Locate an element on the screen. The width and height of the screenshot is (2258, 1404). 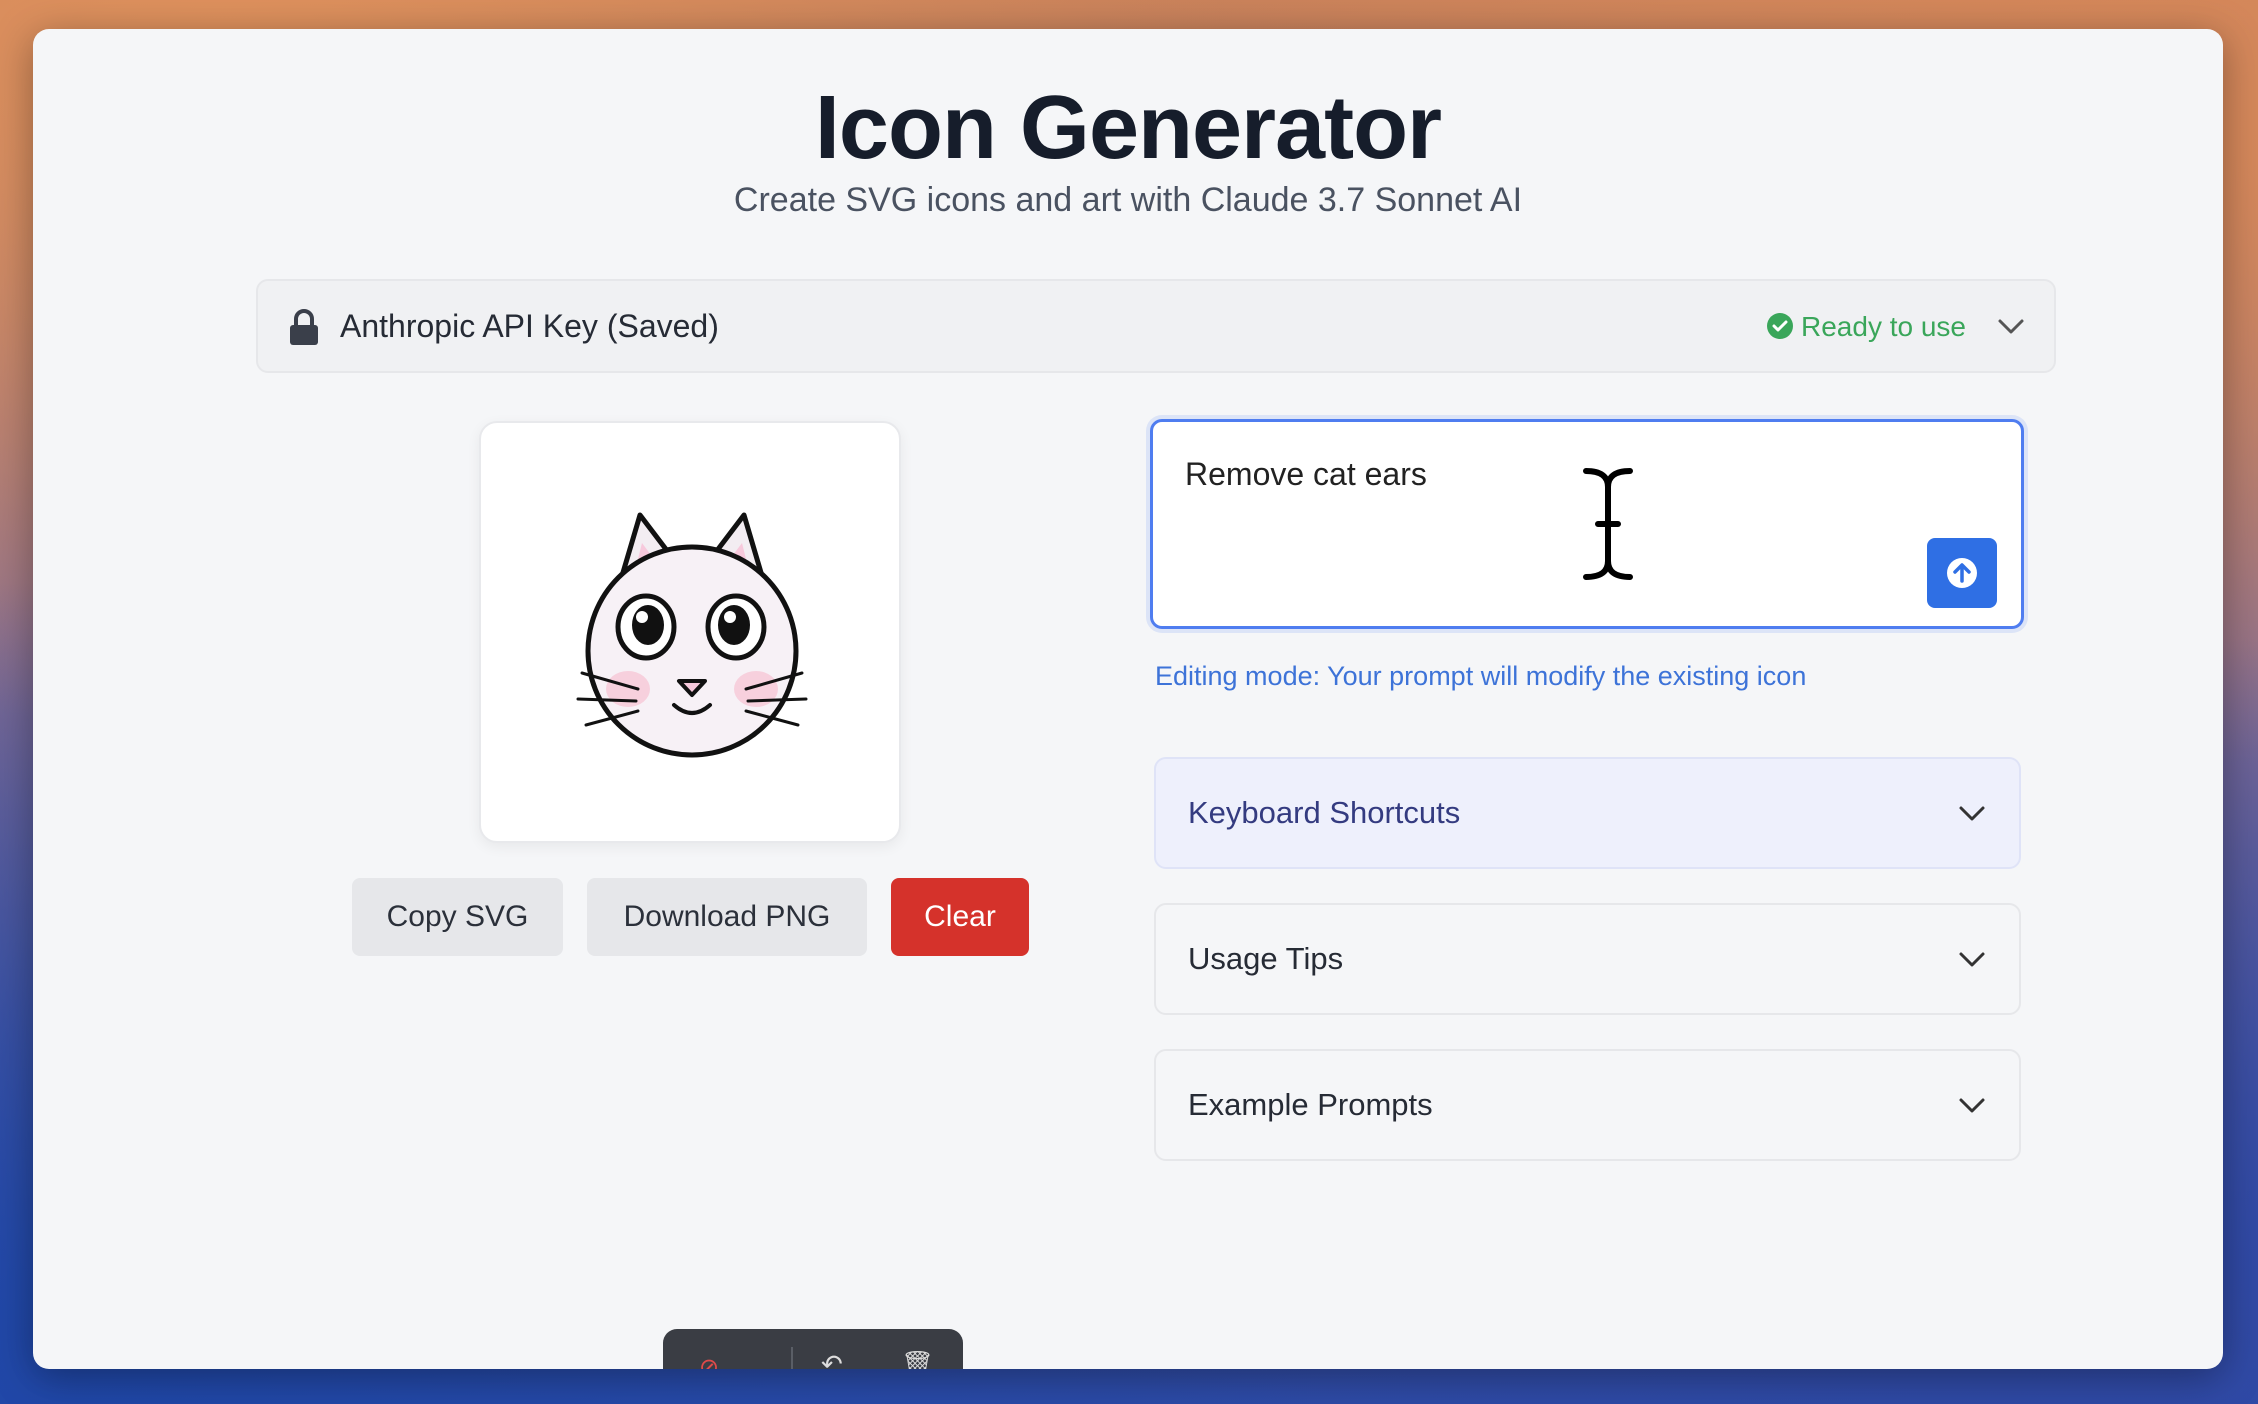
prompt-input: Remove cat ears is located at coordinates (1535, 516).